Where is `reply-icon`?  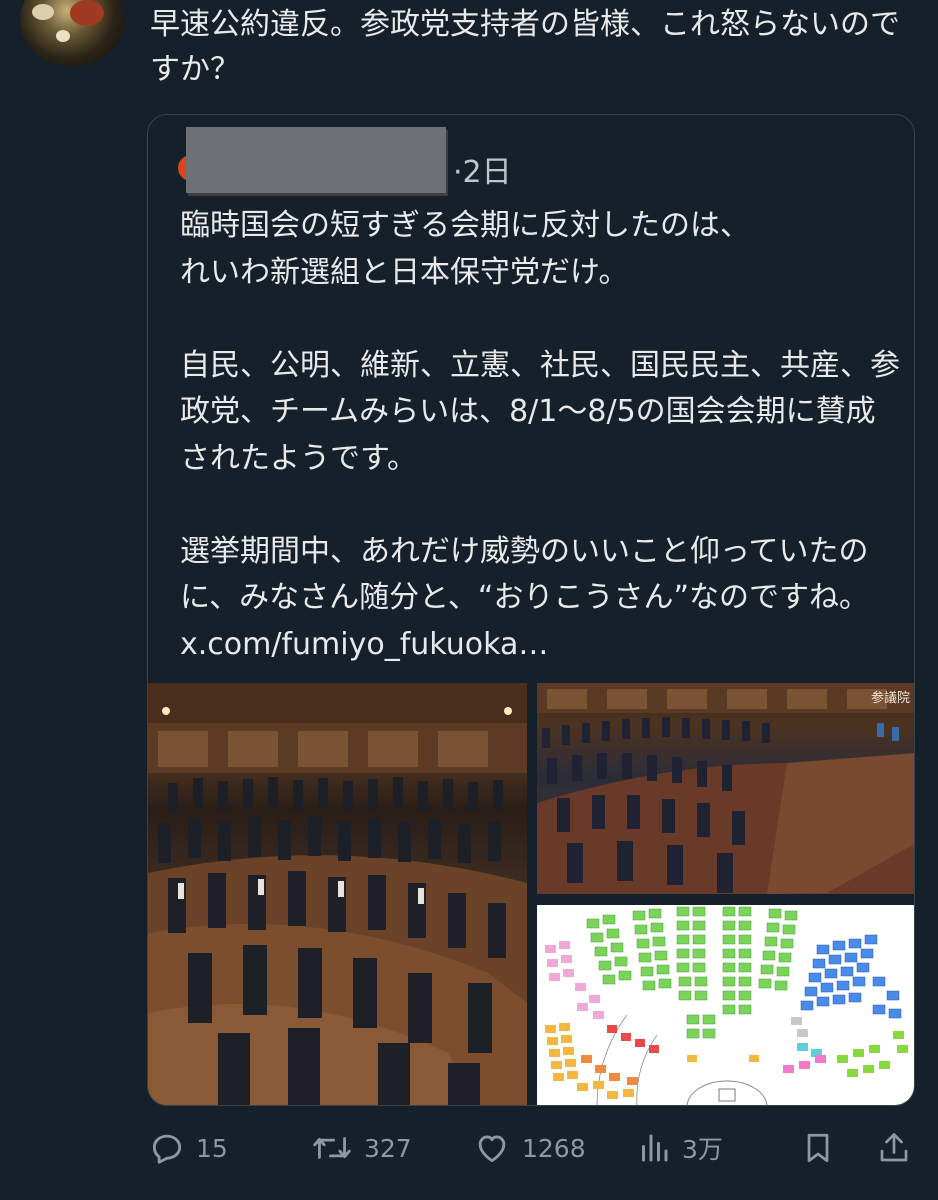 reply-icon is located at coordinates (167, 1149).